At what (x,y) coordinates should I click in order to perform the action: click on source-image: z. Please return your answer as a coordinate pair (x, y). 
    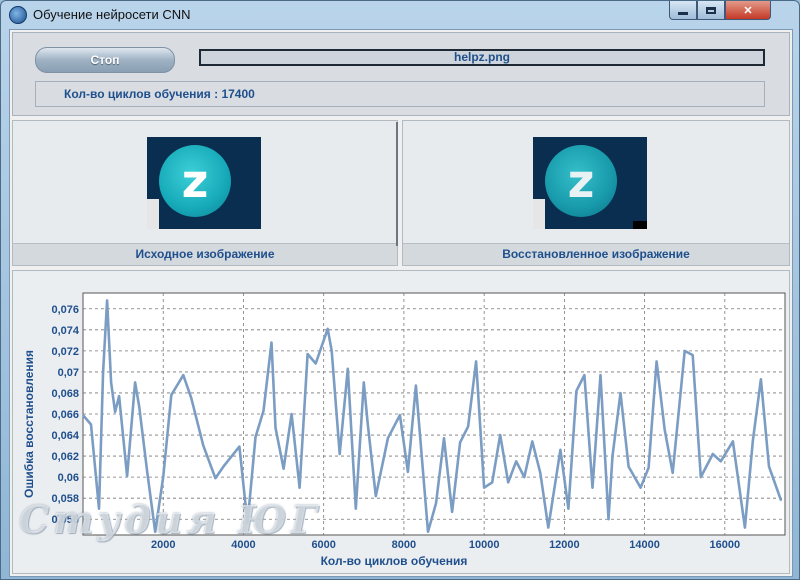
    Looking at the image, I should click on (204, 183).